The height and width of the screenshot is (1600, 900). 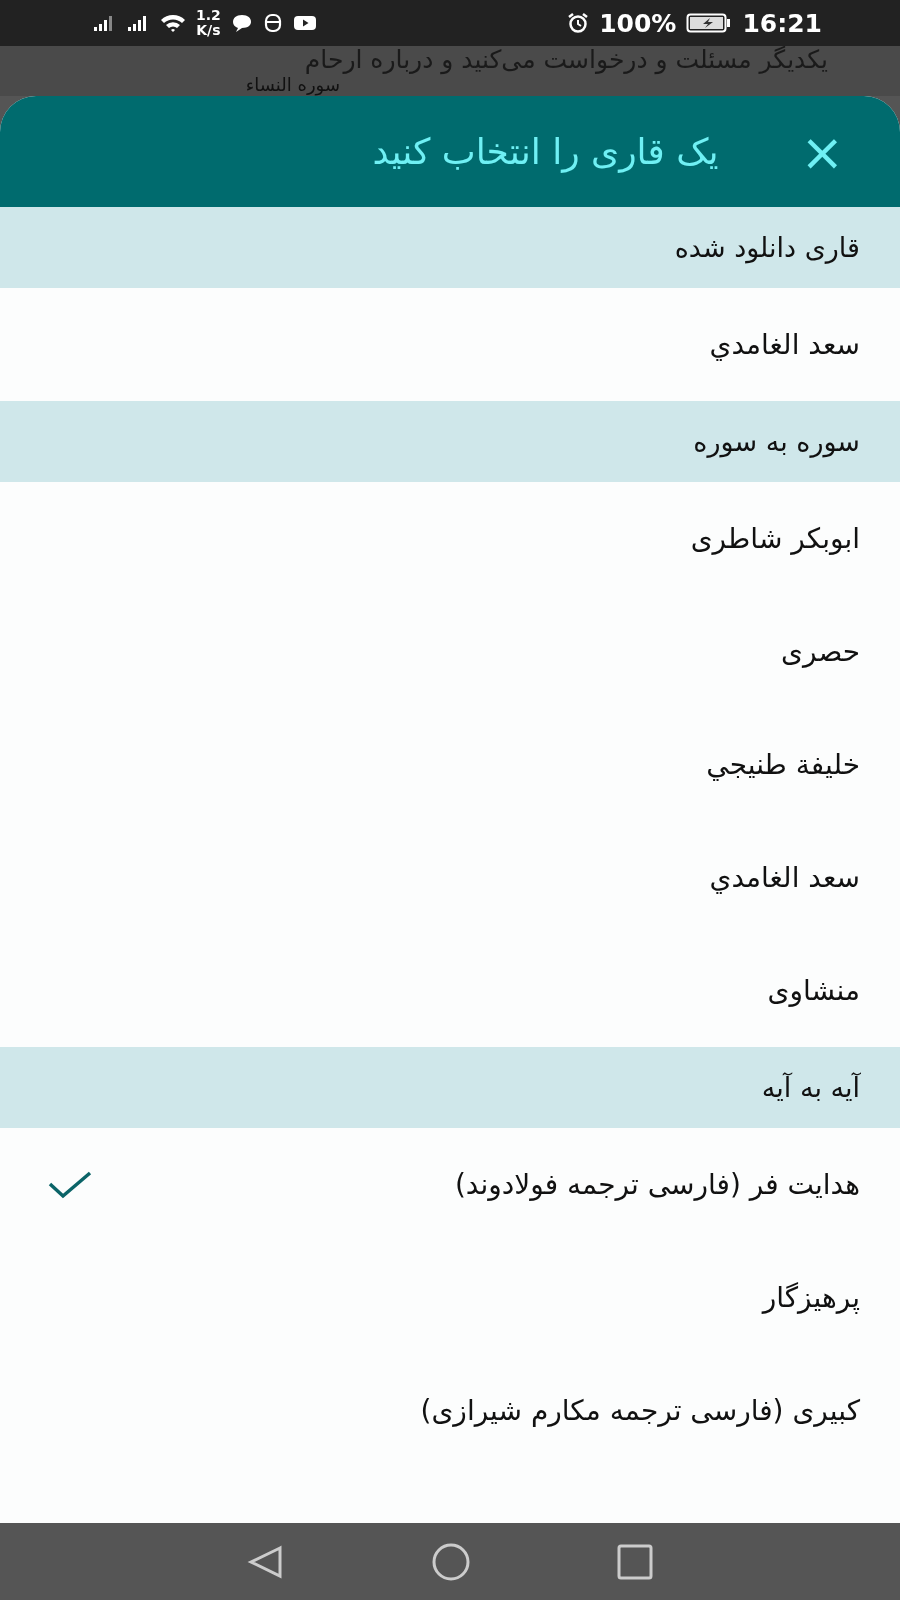 I want to click on recents-icon, so click(x=635, y=1561).